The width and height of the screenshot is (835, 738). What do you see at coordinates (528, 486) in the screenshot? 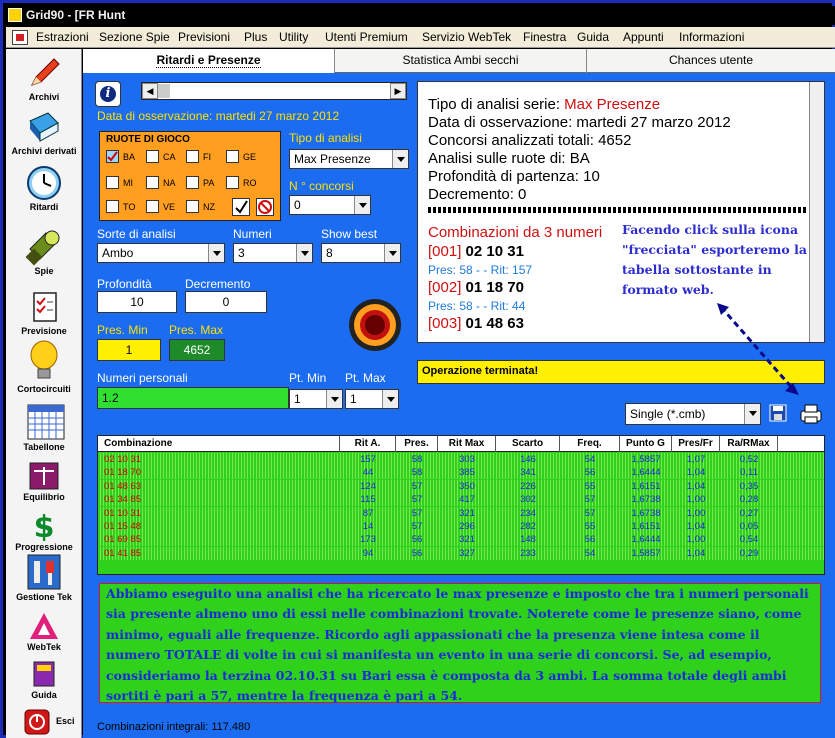
I see `table-cell: 226` at bounding box center [528, 486].